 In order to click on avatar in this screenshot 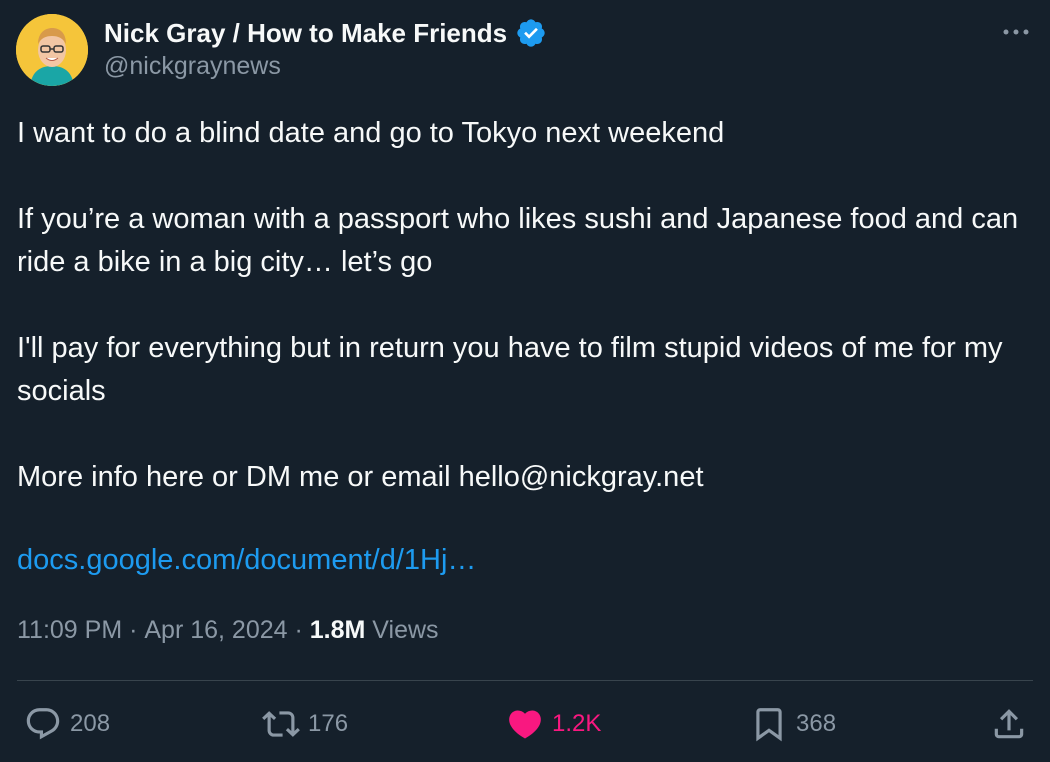, I will do `click(52, 50)`.